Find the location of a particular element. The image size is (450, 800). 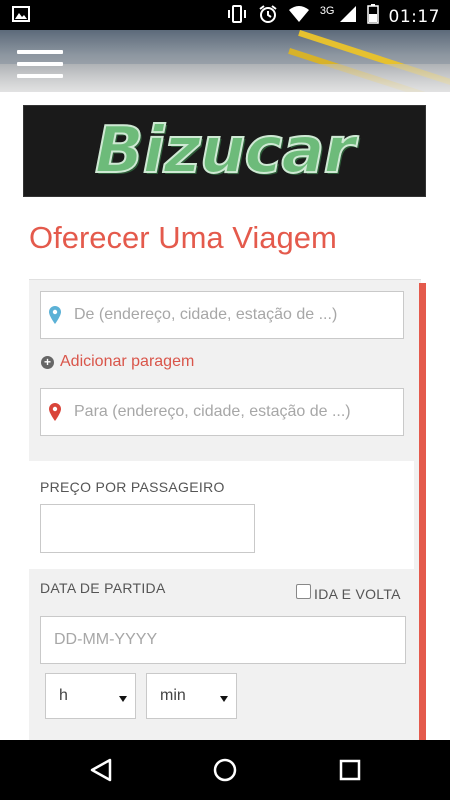

signal-icon is located at coordinates (348, 16).